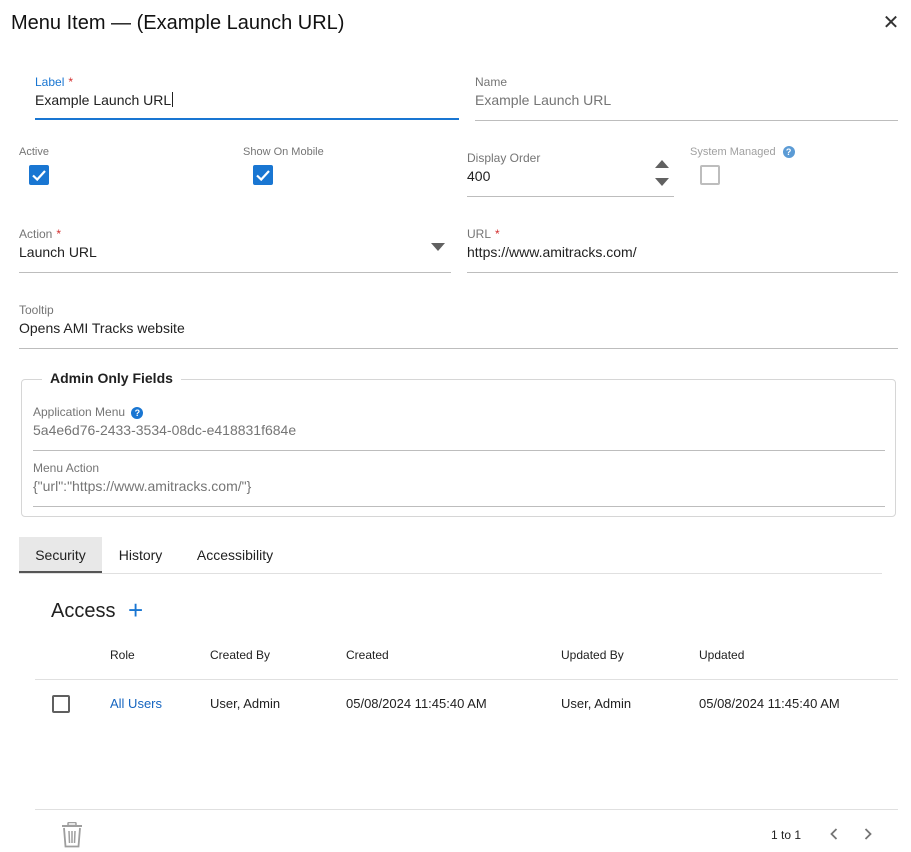  Describe the element at coordinates (721, 655) in the screenshot. I see `column-header-updated: Updated` at that location.